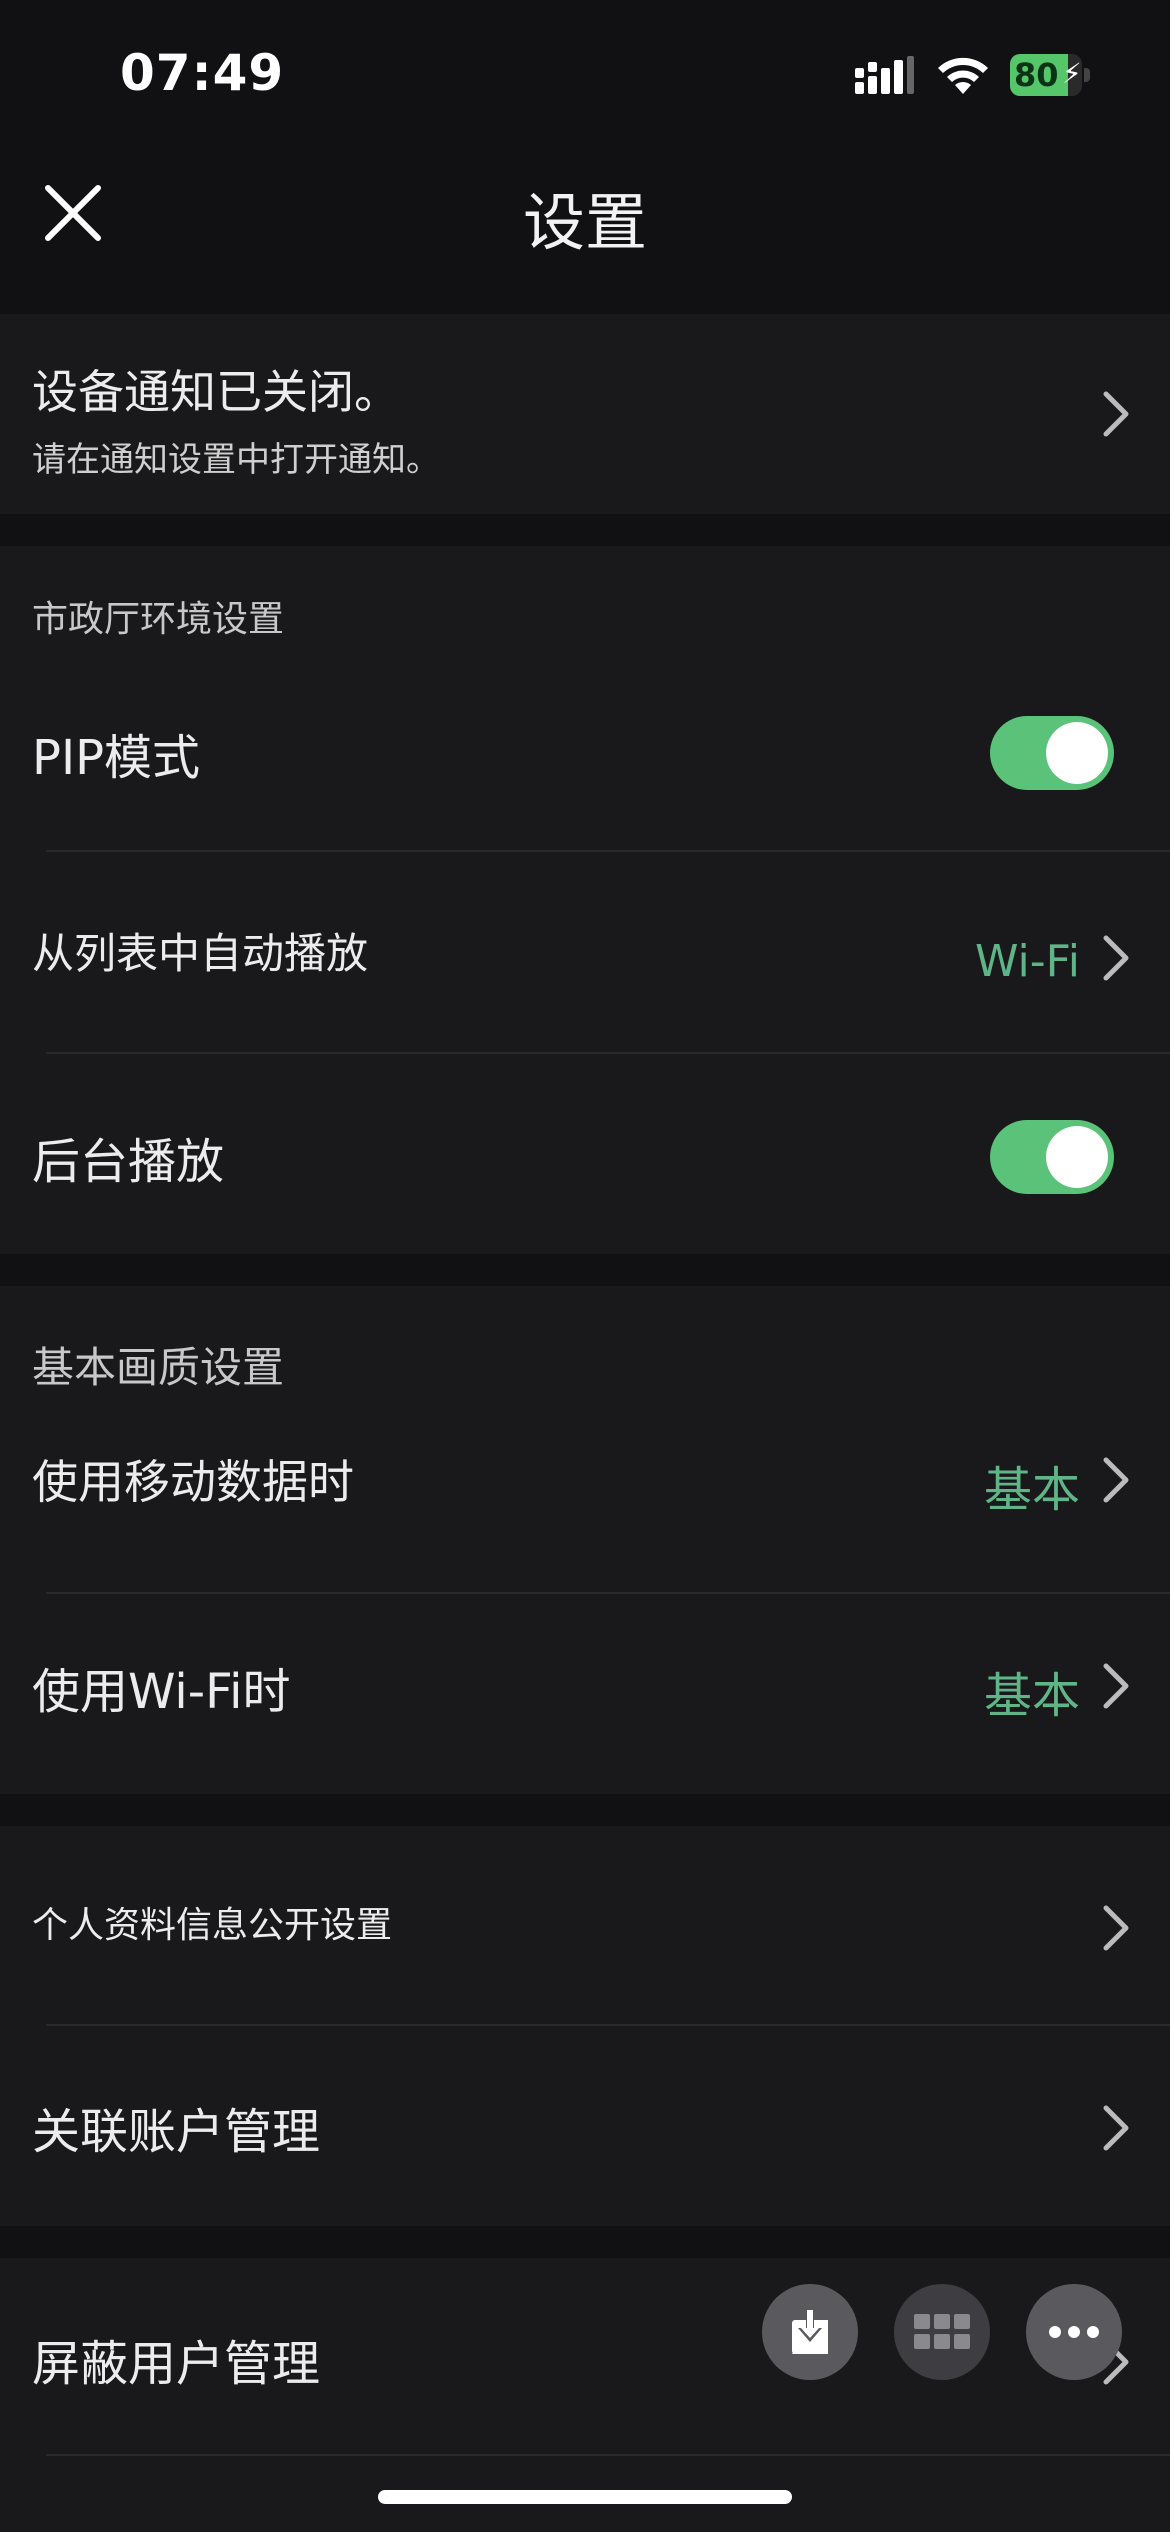  I want to click on more-icon, so click(1074, 2332).